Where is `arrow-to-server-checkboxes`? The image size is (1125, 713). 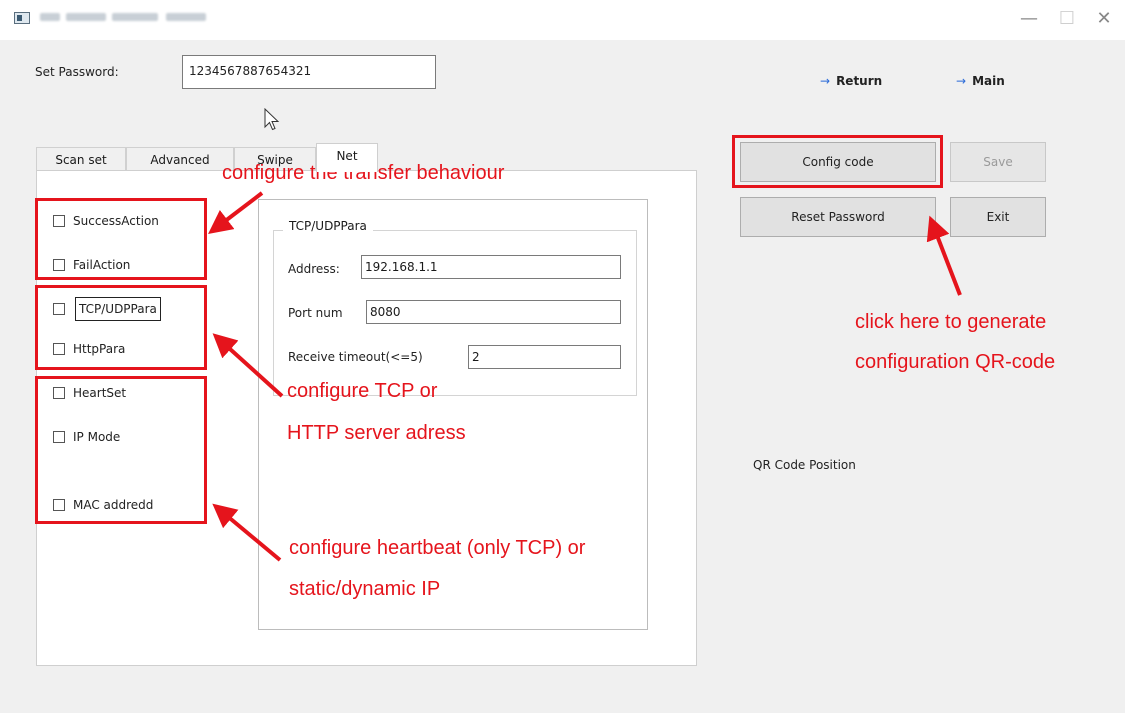 arrow-to-server-checkboxes is located at coordinates (248, 365).